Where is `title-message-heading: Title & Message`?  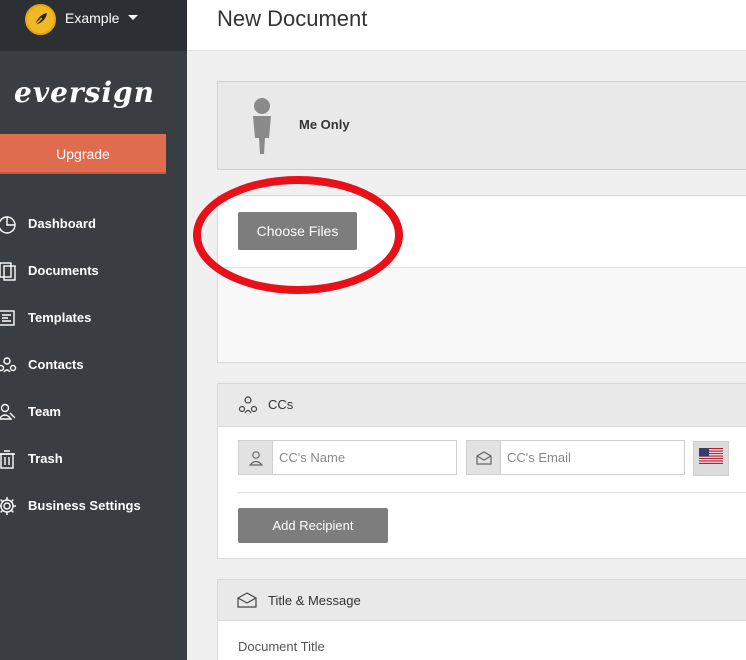 title-message-heading: Title & Message is located at coordinates (314, 600).